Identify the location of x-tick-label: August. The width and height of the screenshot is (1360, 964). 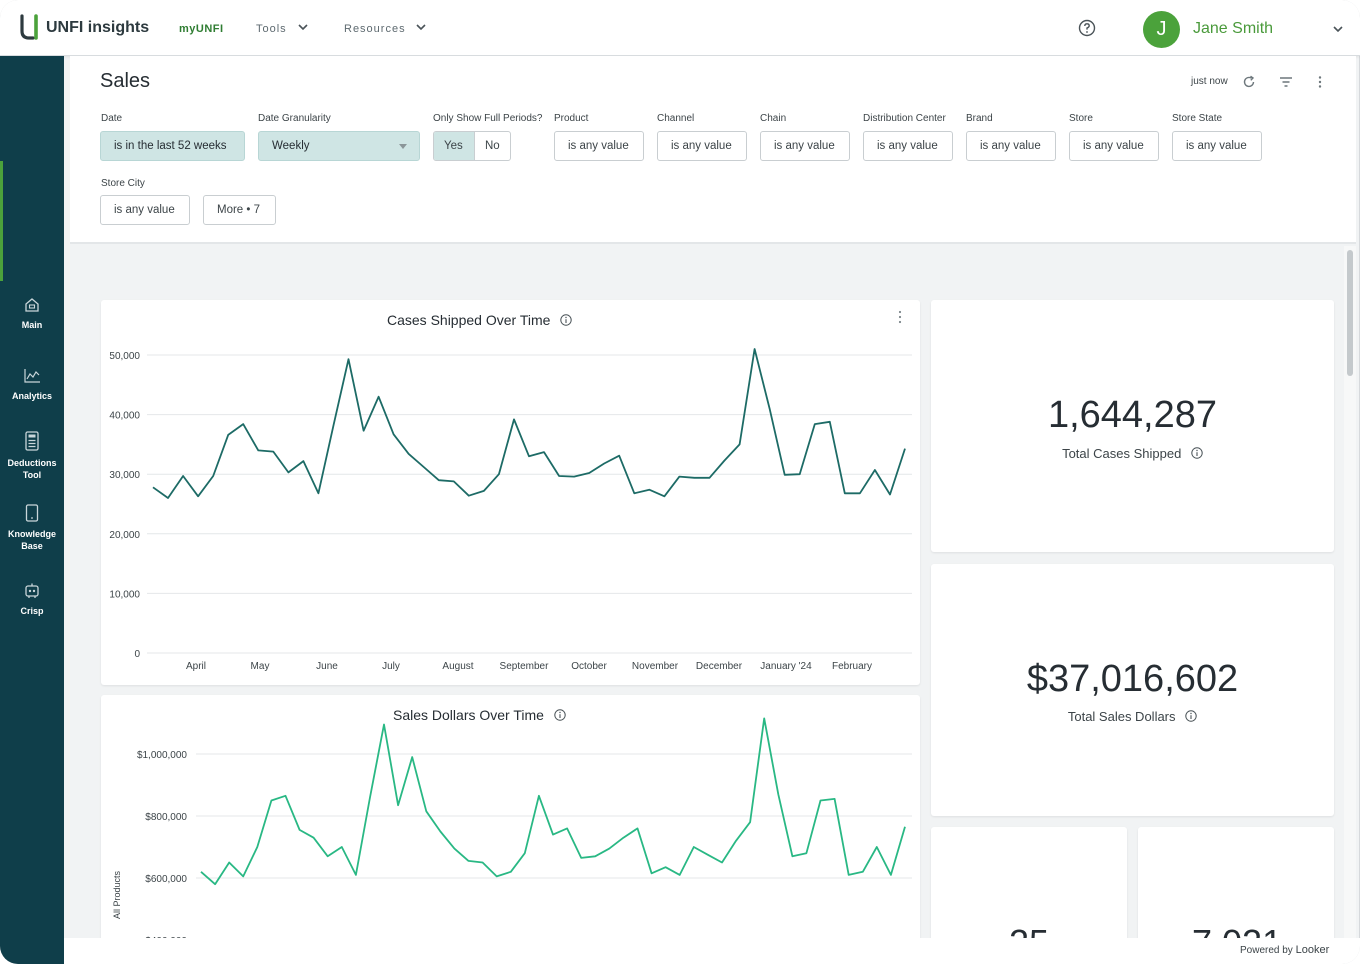
(457, 666).